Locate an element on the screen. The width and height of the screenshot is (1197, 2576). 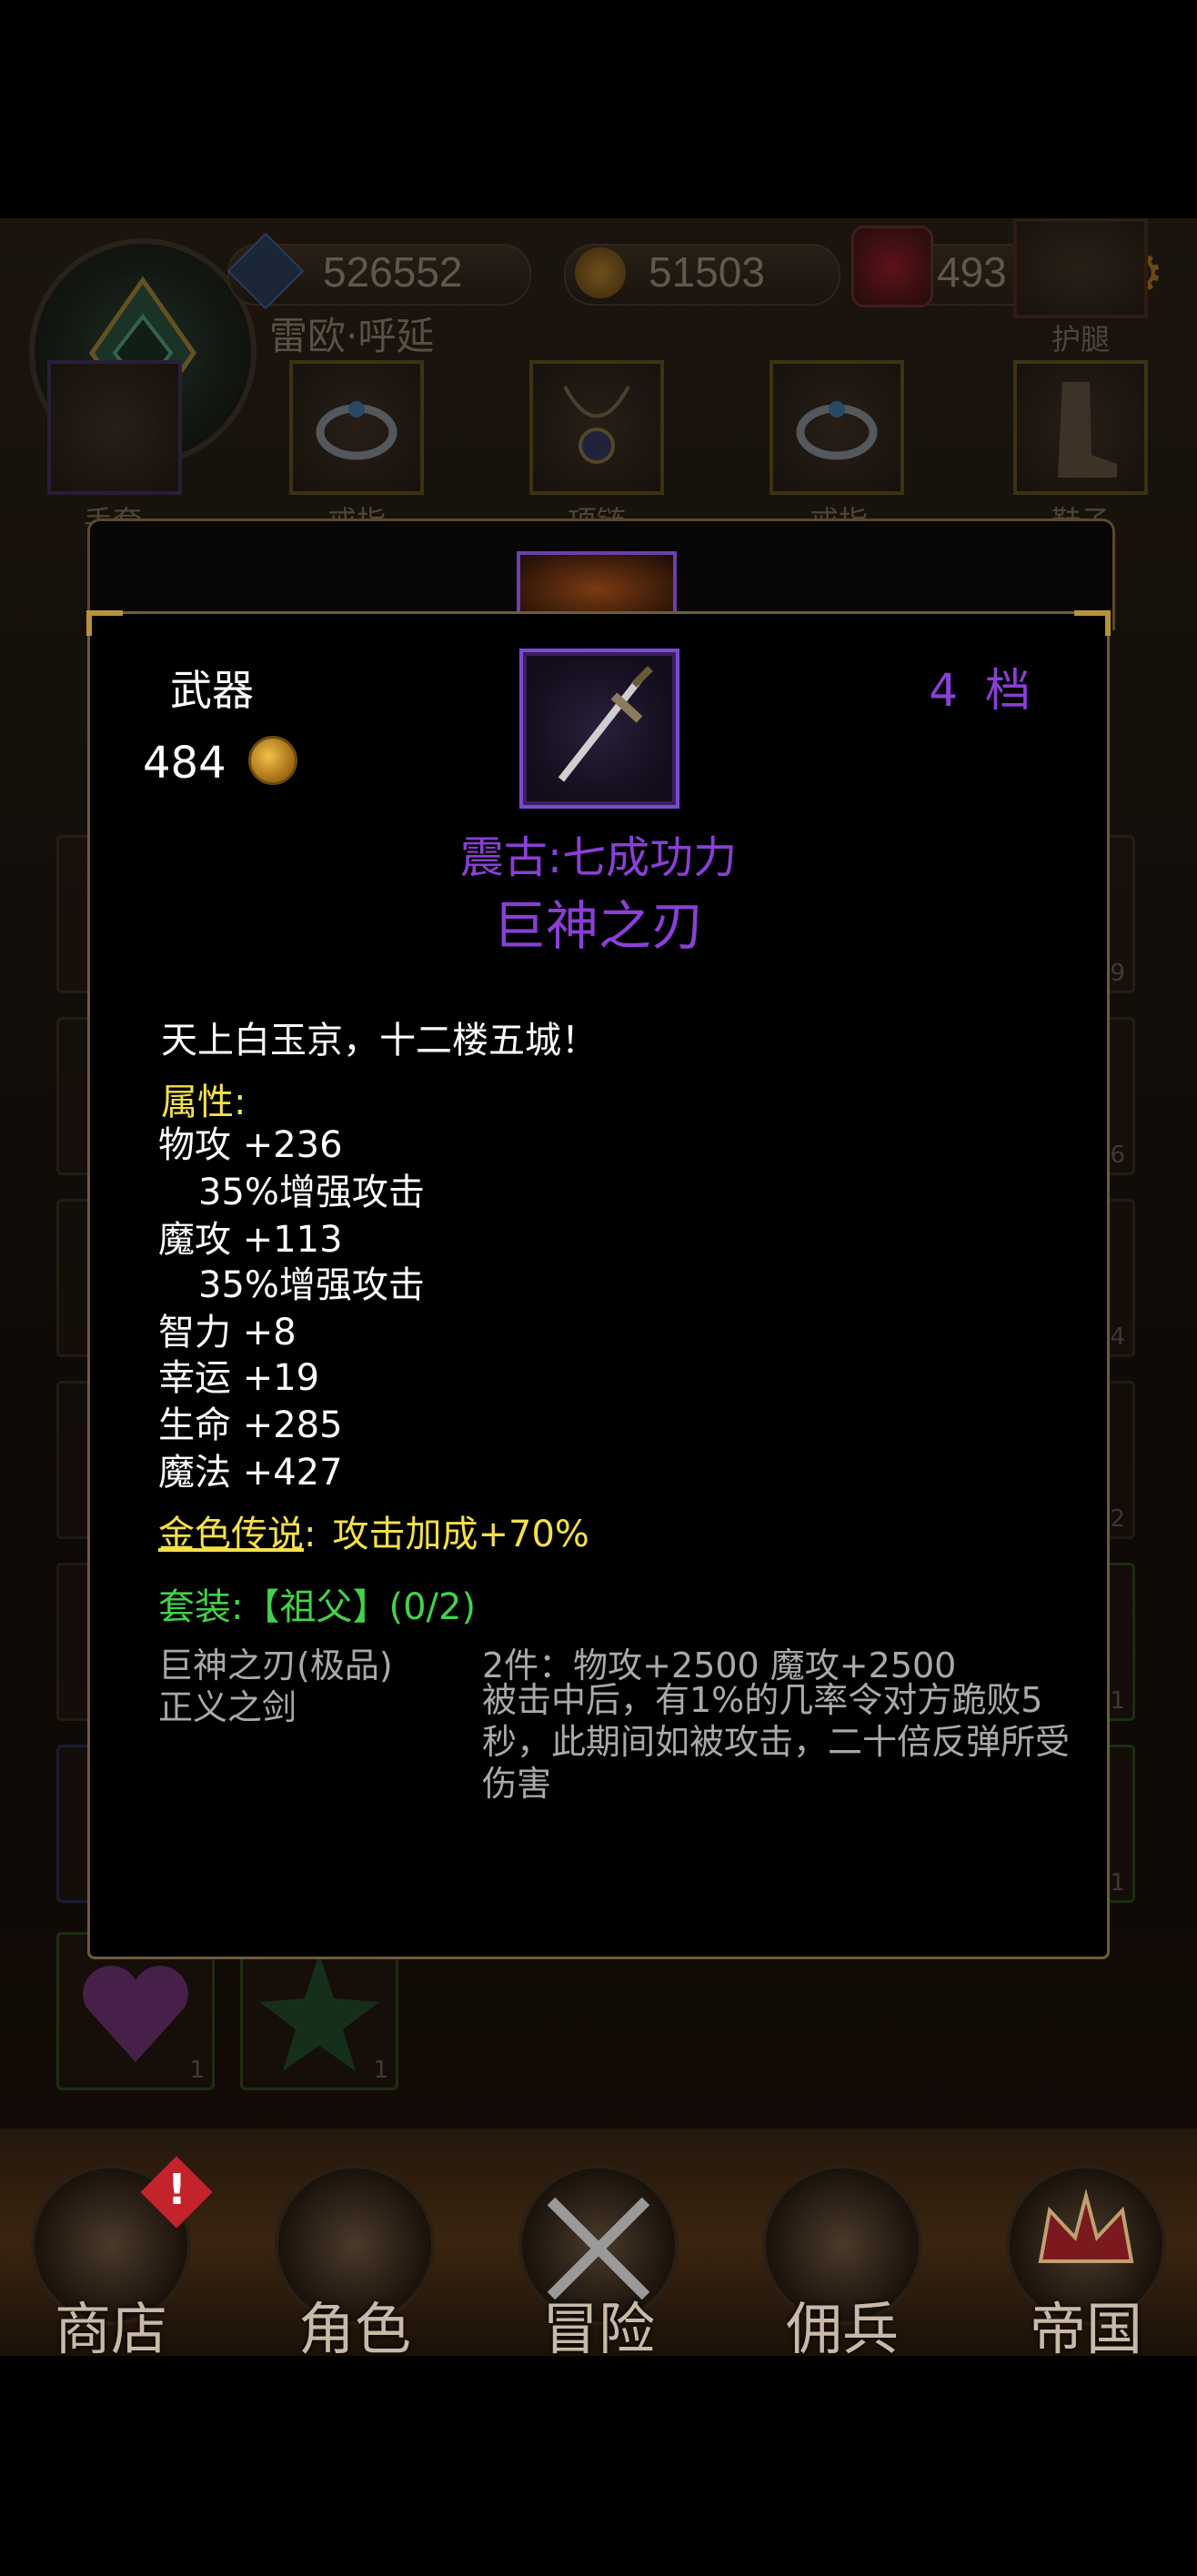
item-price: 484 is located at coordinates (184, 763).